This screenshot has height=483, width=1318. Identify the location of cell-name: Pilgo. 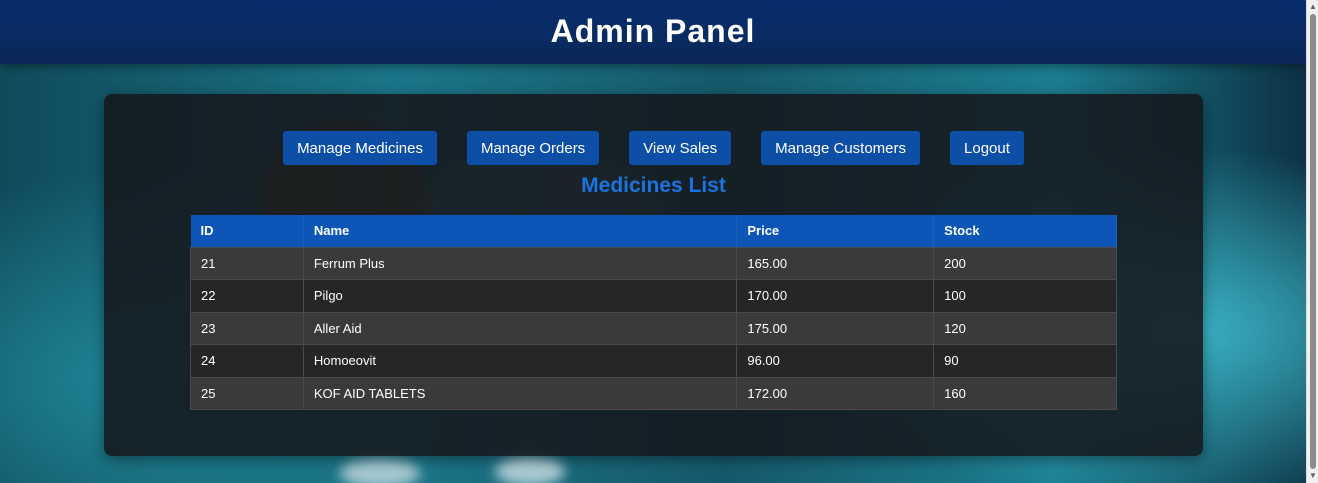
(520, 295).